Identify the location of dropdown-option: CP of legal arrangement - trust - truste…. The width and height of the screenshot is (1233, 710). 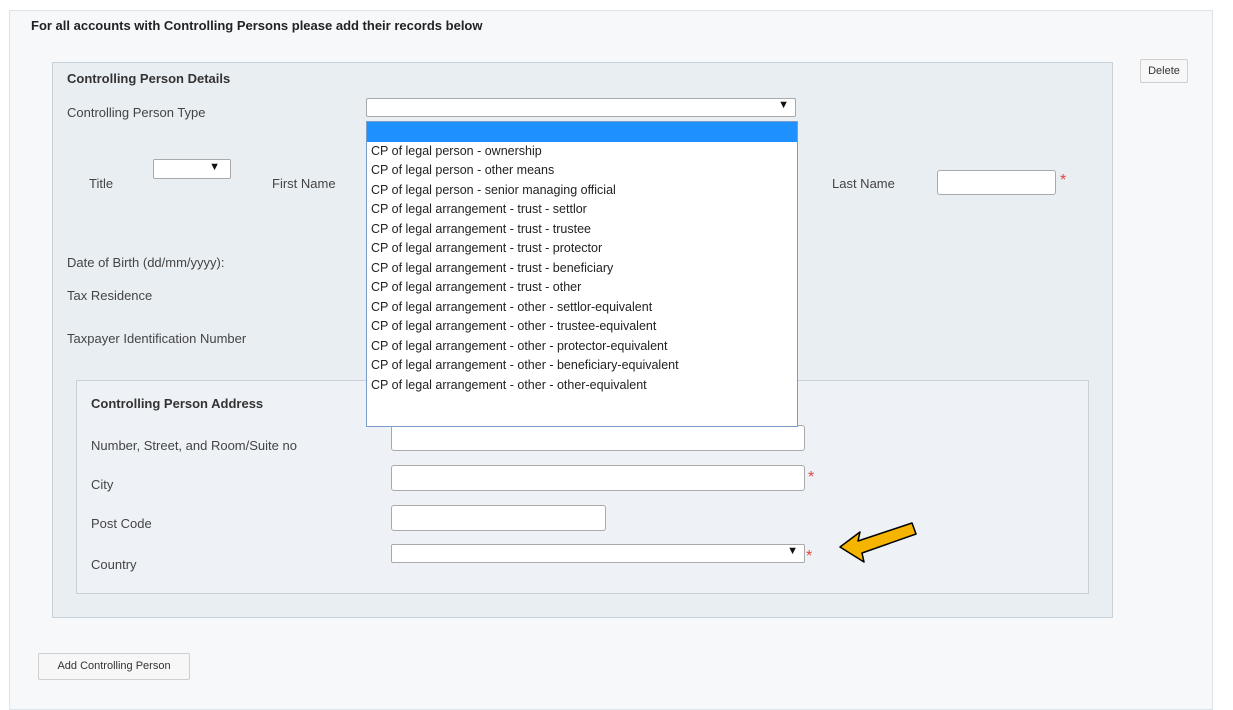
(582, 230).